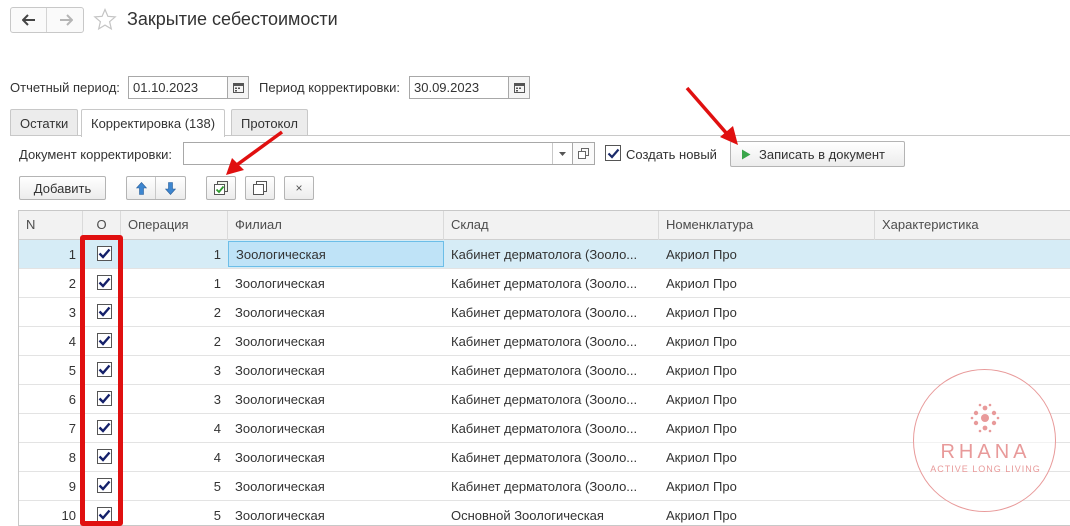 The width and height of the screenshot is (1070, 526). What do you see at coordinates (985, 469) in the screenshot?
I see `rhana-tagline: ACTIVE LONG LIVING` at bounding box center [985, 469].